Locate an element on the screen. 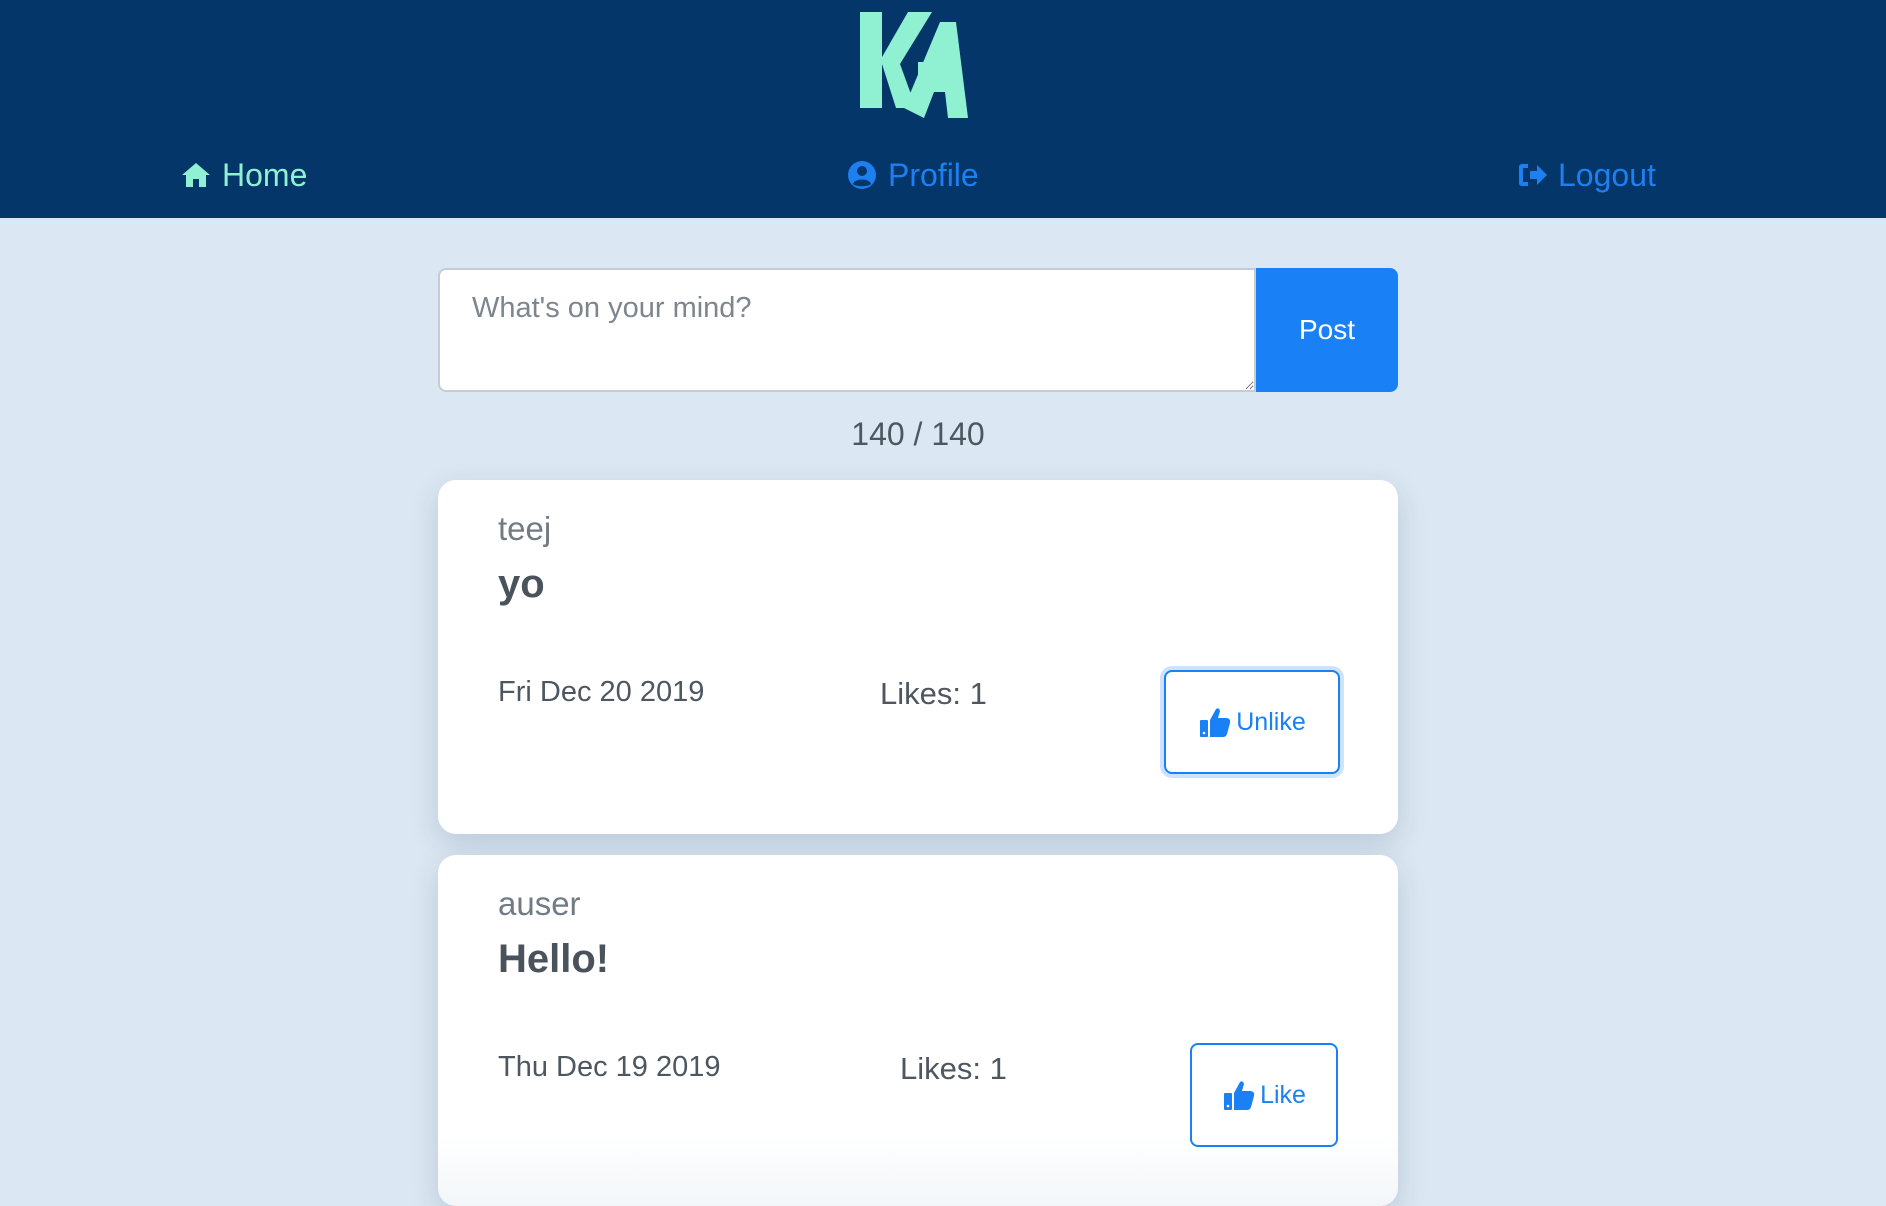 This screenshot has height=1206, width=1886. post-date: Fri Dec 20 2019 is located at coordinates (601, 692).